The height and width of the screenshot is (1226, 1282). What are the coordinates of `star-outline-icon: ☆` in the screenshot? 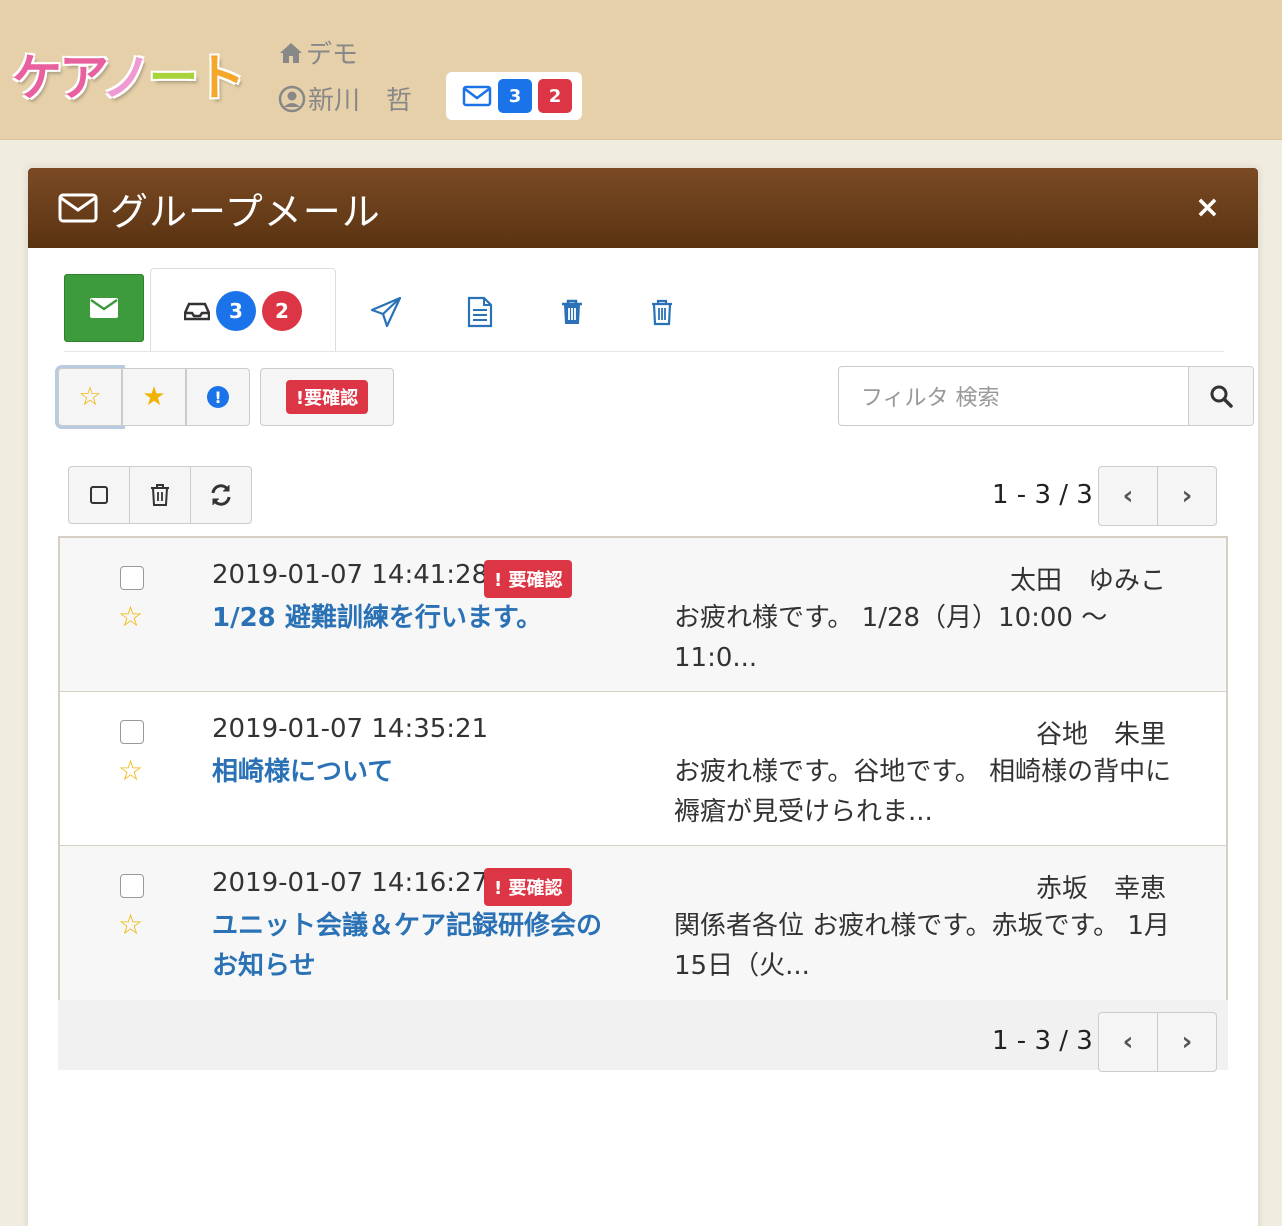 It's located at (90, 397).